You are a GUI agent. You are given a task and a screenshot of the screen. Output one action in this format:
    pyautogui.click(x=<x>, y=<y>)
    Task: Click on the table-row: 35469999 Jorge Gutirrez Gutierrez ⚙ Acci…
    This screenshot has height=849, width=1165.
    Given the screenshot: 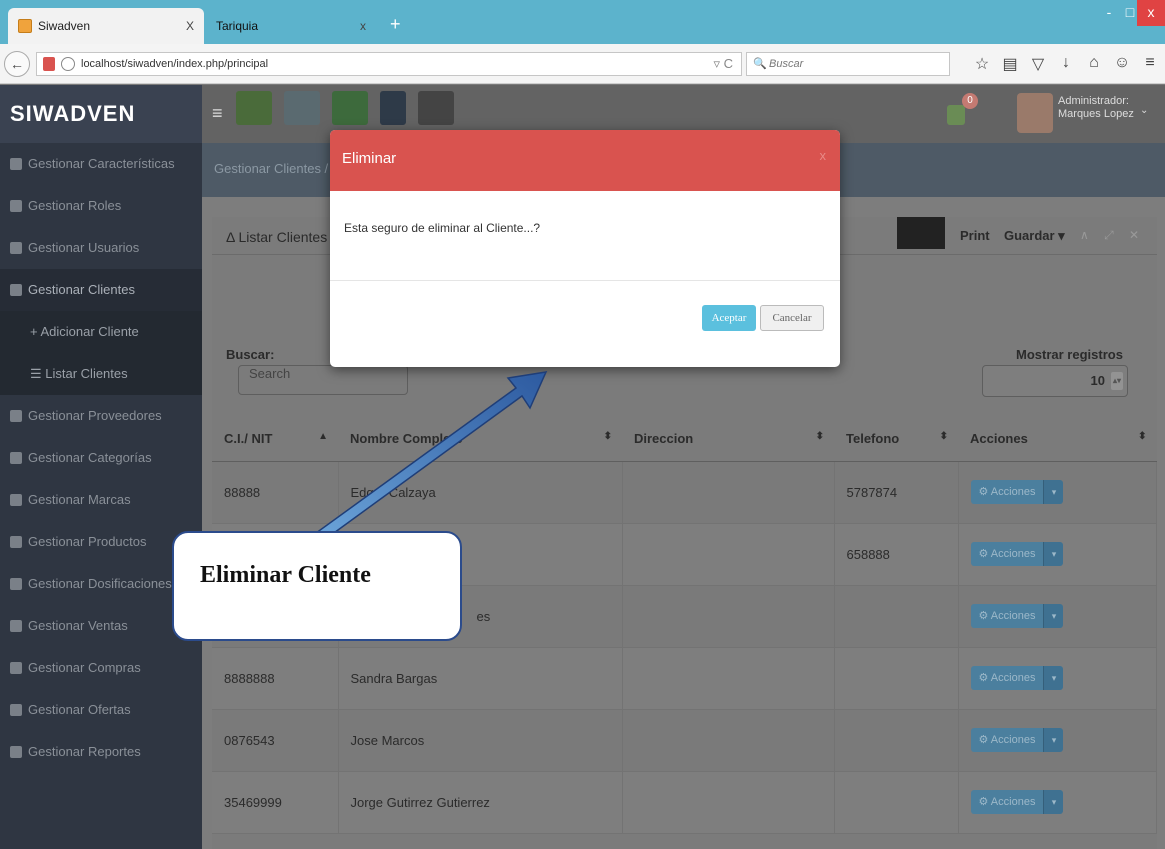 What is the action you would take?
    pyautogui.click(x=684, y=802)
    